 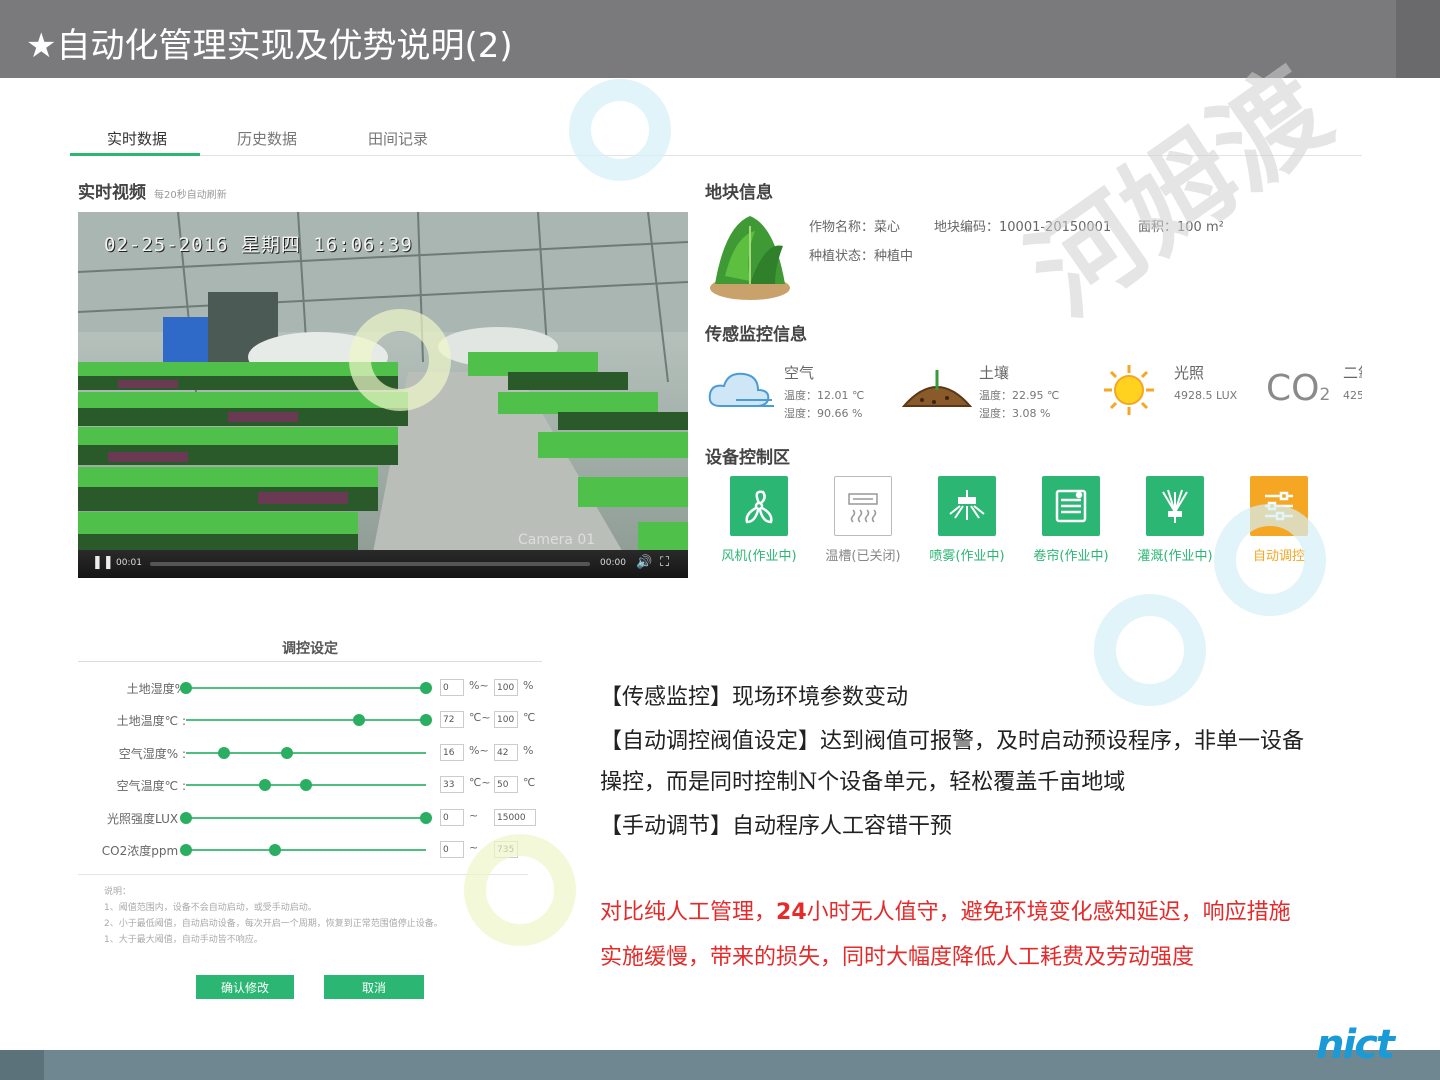 I want to click on co2-sensor-name: 二氧, so click(x=1352, y=373).